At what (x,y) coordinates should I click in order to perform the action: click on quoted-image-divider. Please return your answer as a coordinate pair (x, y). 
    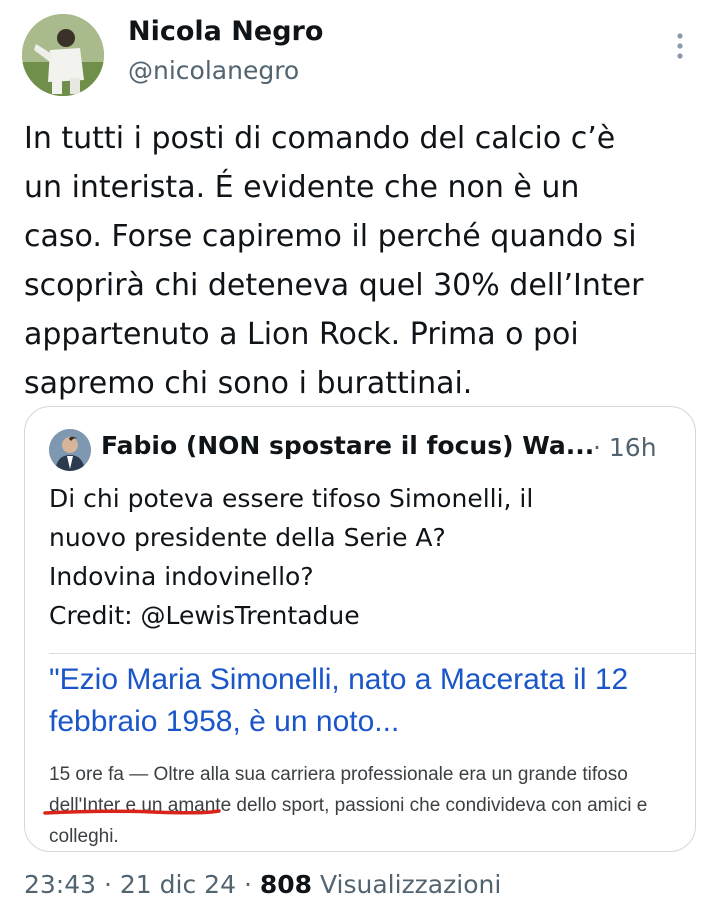
    Looking at the image, I should click on (372, 653).